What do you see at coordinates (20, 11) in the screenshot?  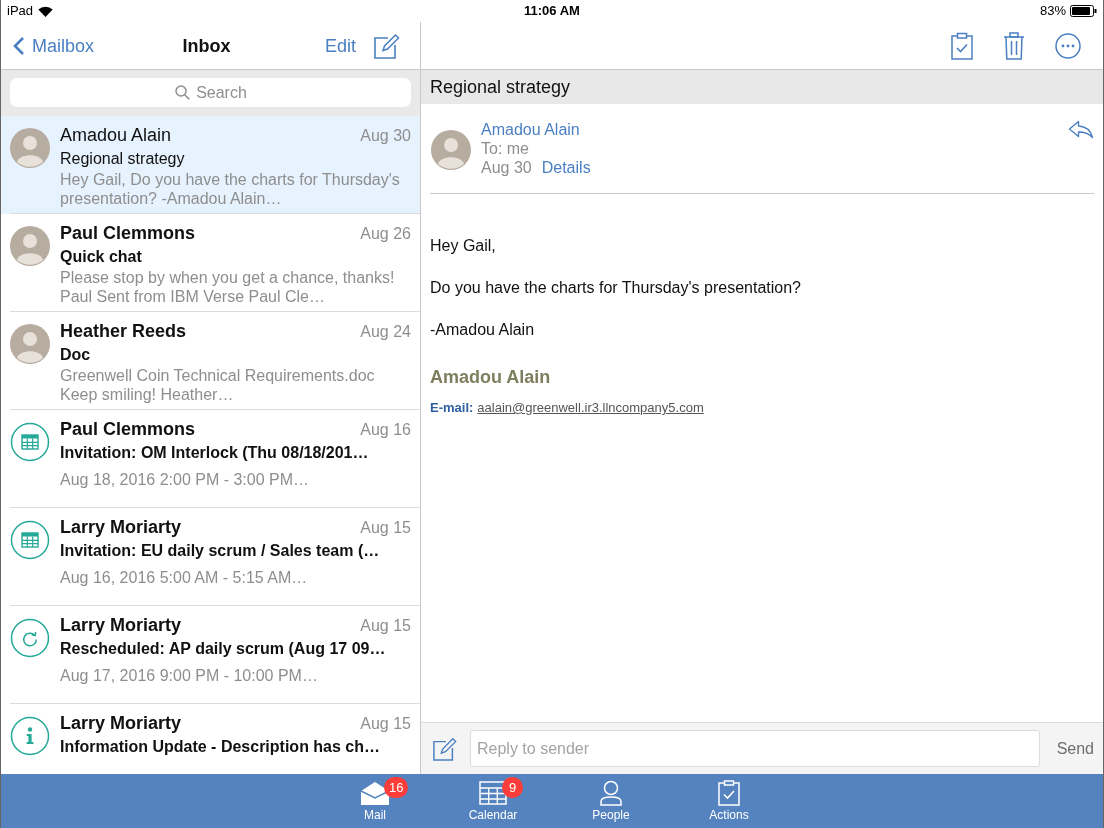 I see `device-label: iPad` at bounding box center [20, 11].